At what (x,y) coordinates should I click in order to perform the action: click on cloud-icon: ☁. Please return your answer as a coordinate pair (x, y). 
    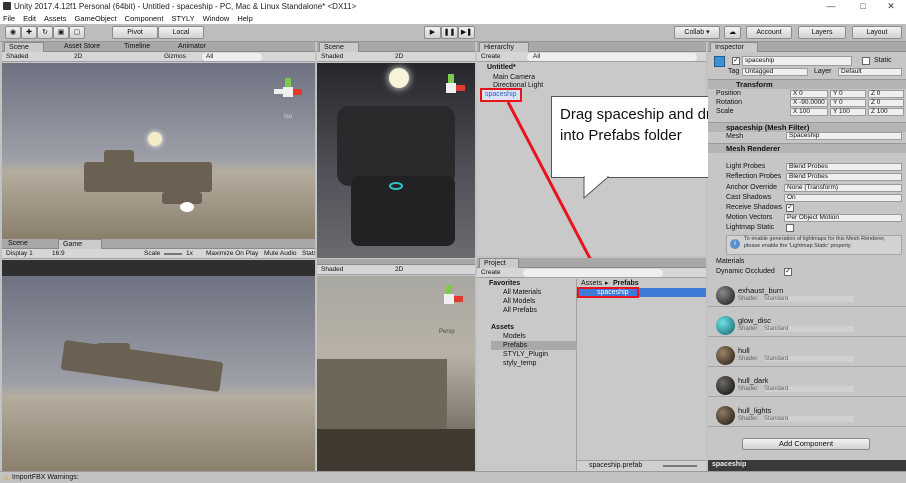
    Looking at the image, I should click on (732, 32).